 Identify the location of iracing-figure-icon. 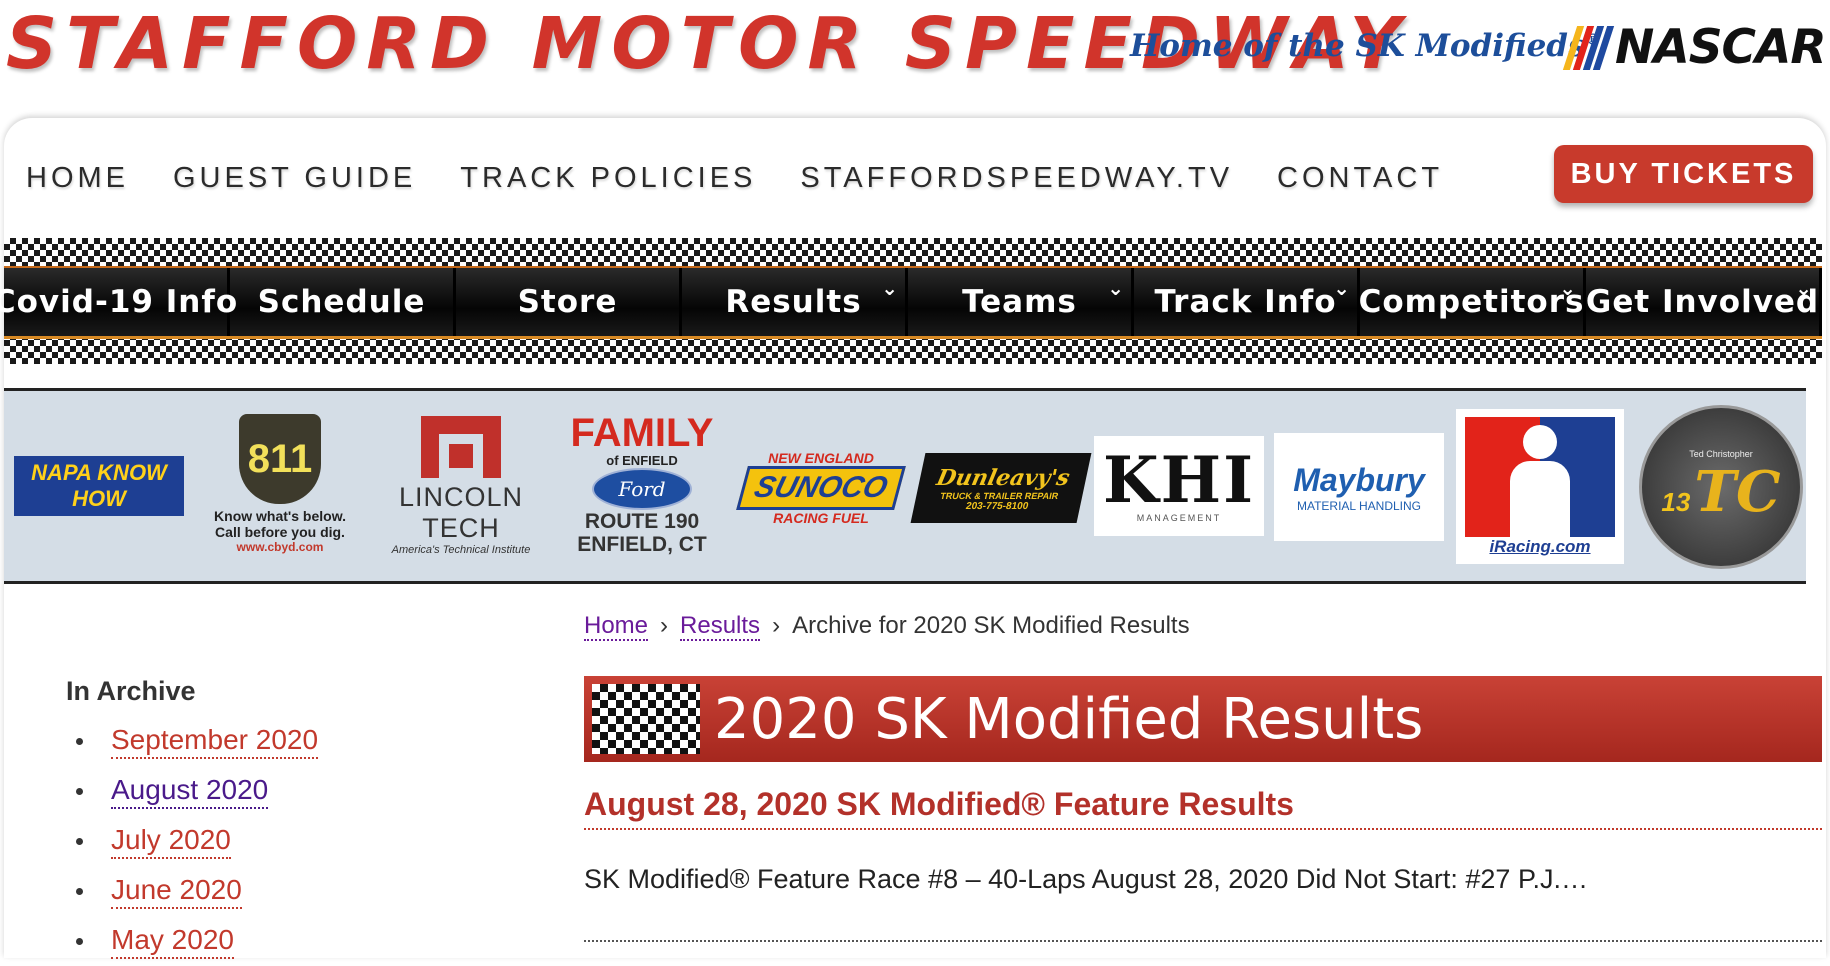
(1540, 476).